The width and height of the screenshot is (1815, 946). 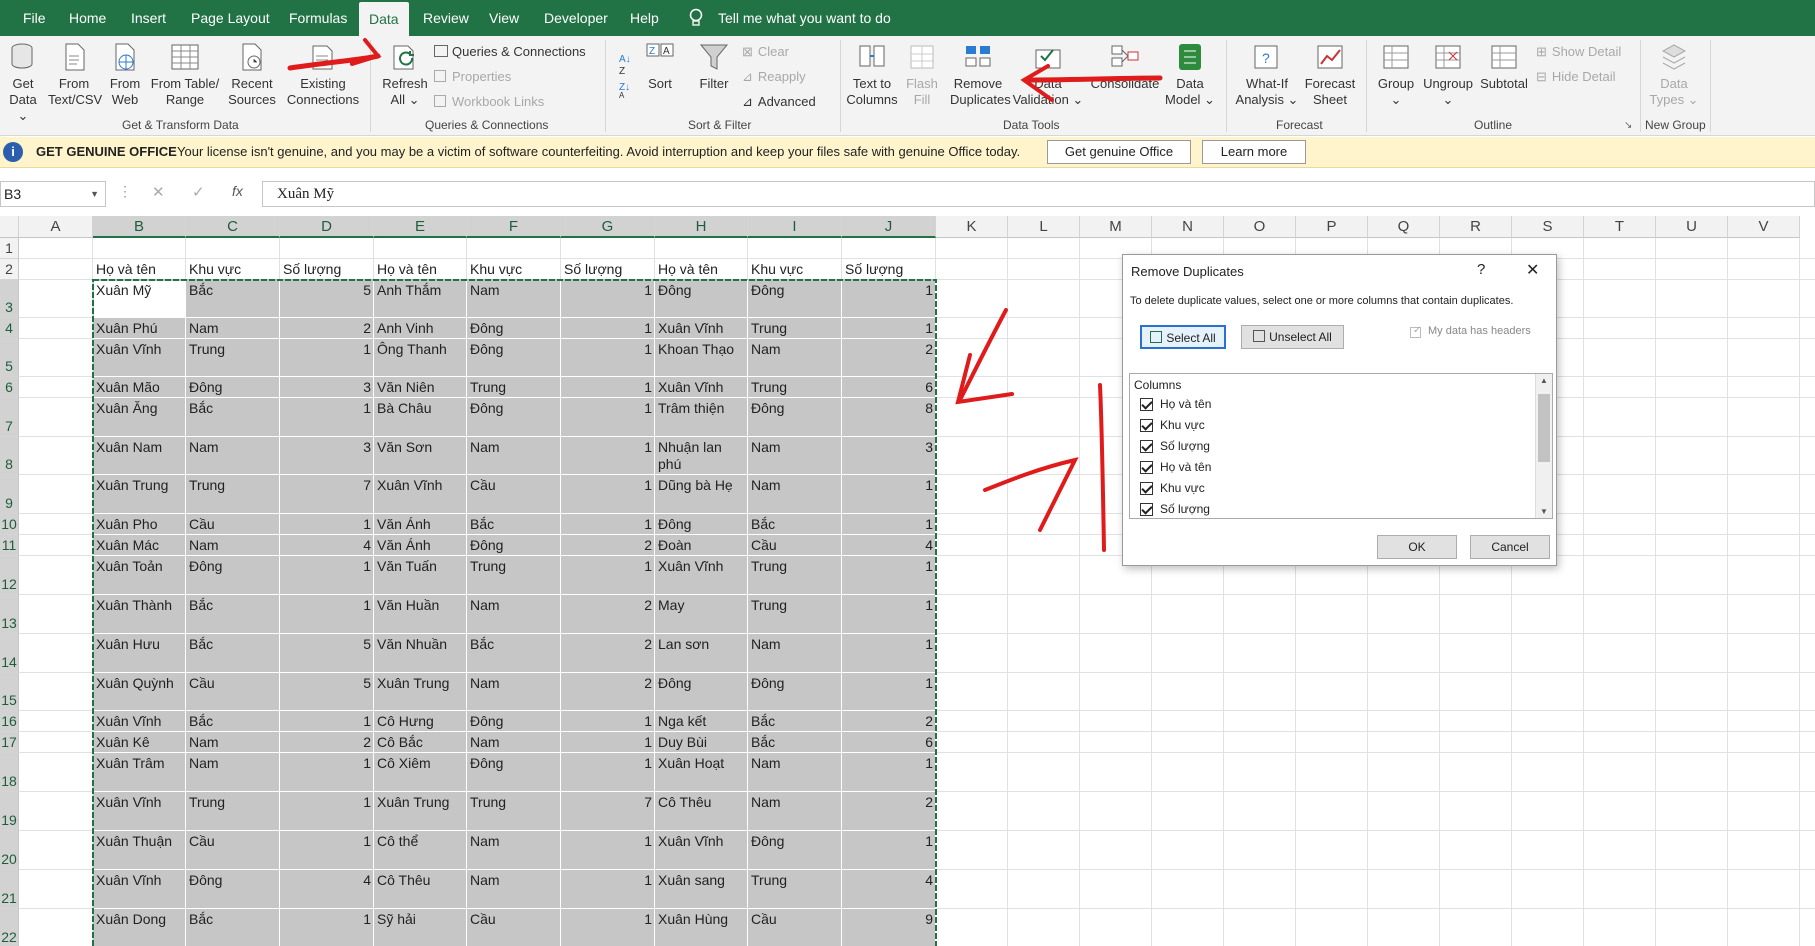 I want to click on select-all-corner, so click(x=9, y=227).